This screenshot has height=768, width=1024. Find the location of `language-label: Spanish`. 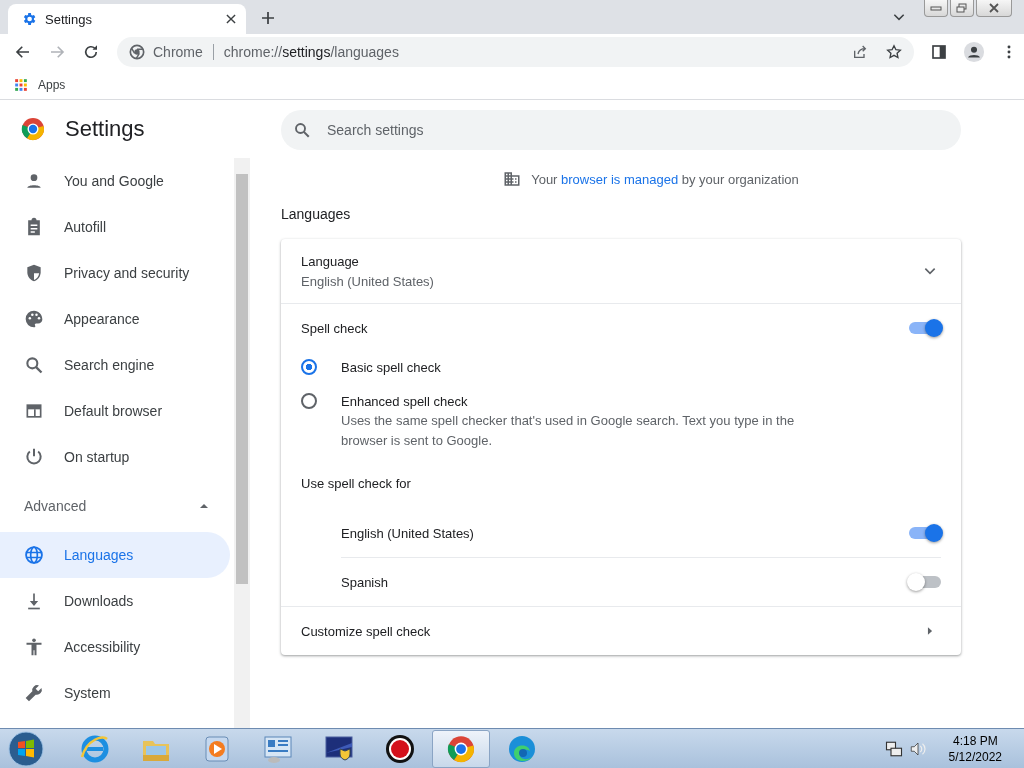

language-label: Spanish is located at coordinates (364, 582).